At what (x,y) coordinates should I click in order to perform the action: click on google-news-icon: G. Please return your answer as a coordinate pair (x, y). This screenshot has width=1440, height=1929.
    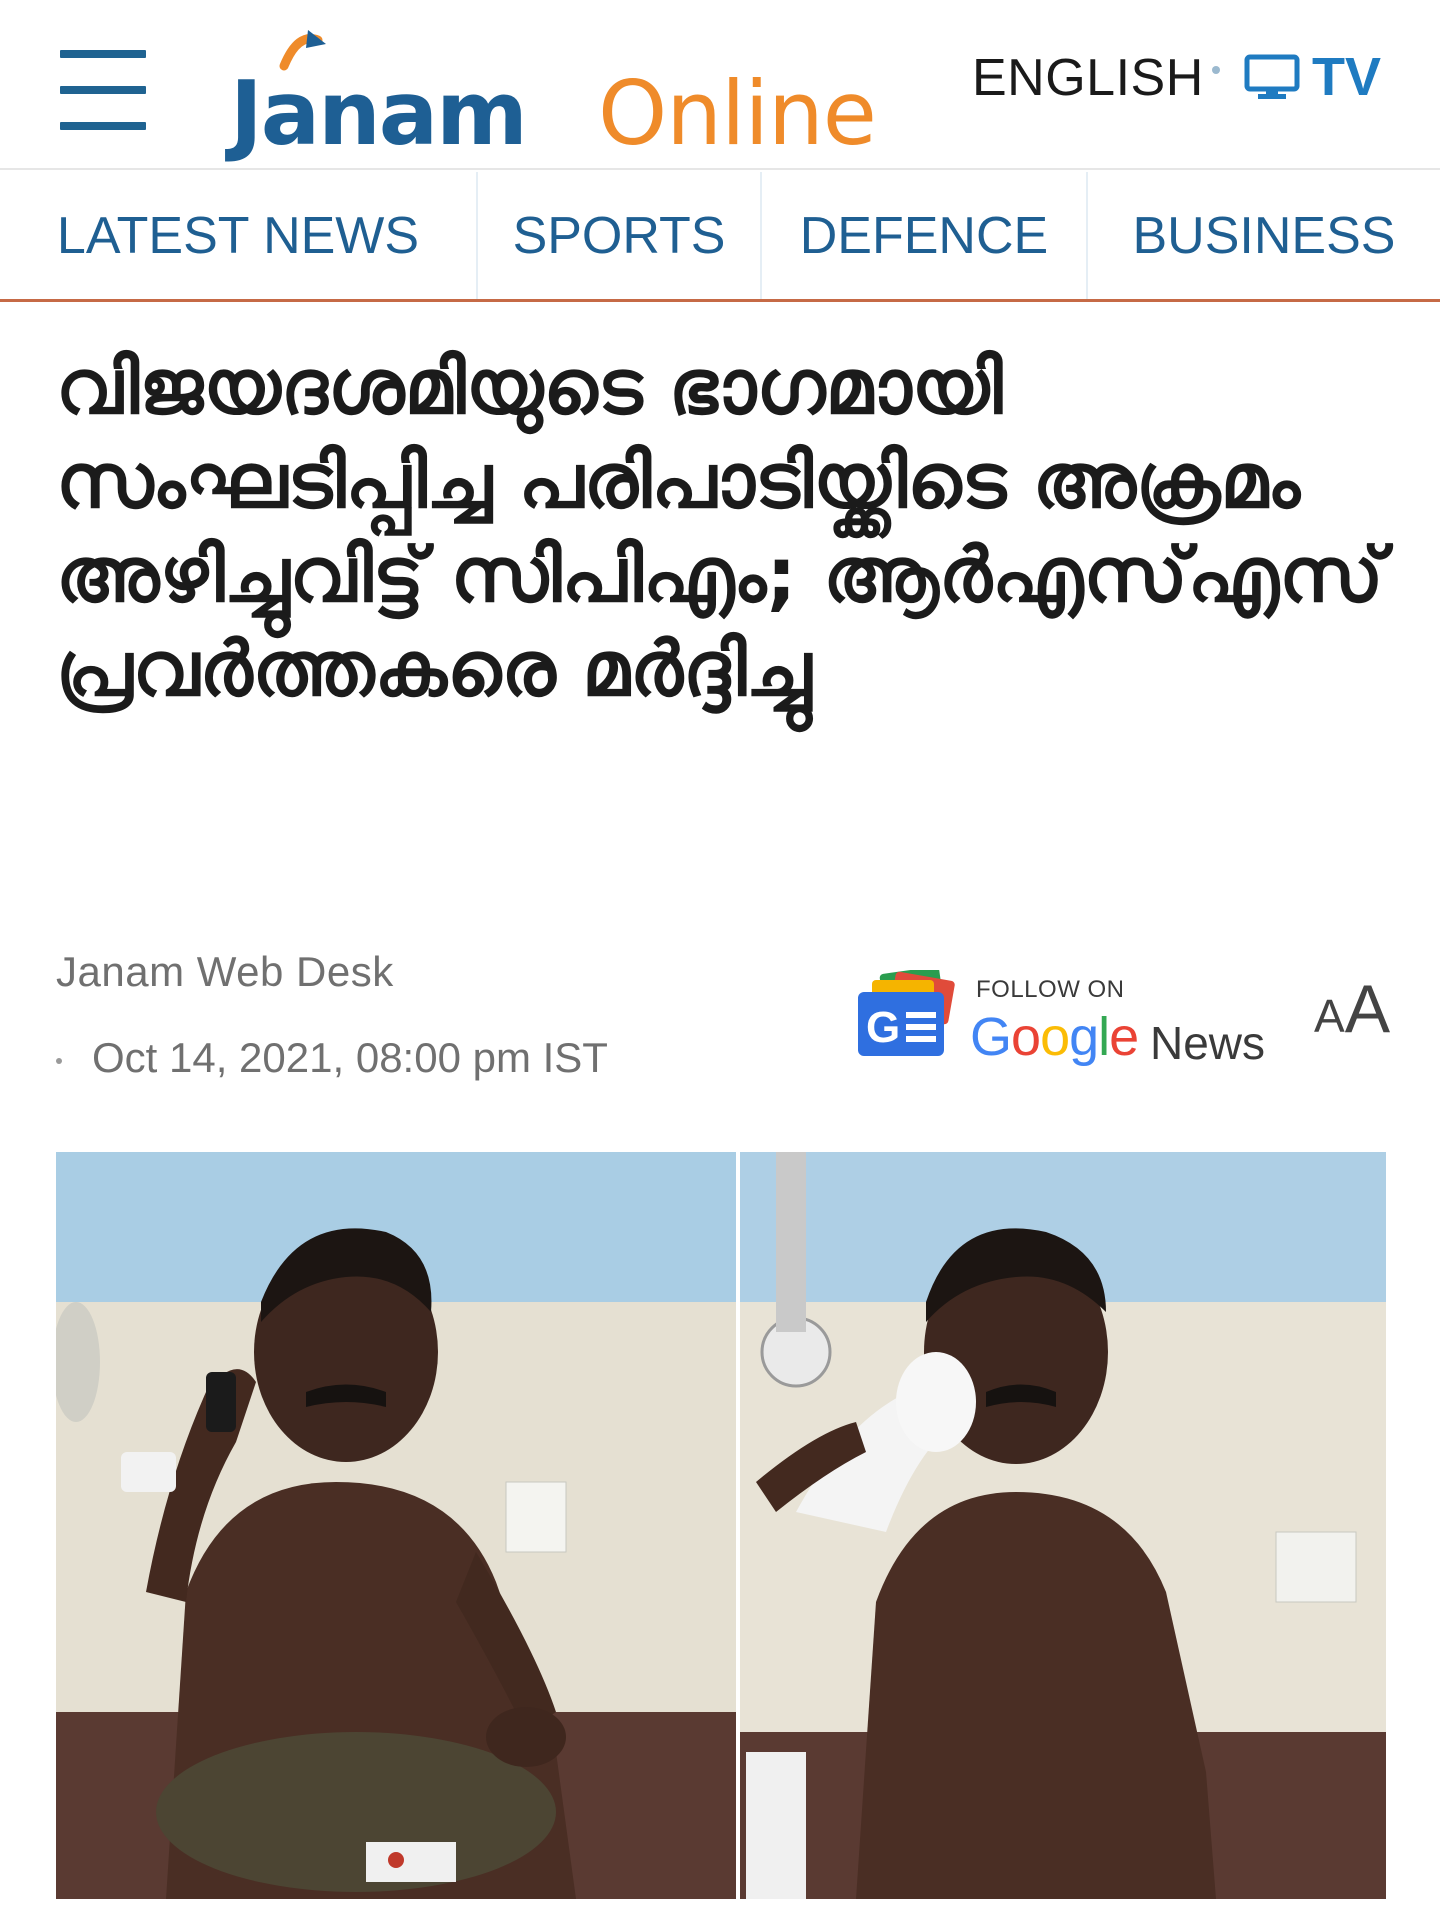
    Looking at the image, I should click on (906, 1013).